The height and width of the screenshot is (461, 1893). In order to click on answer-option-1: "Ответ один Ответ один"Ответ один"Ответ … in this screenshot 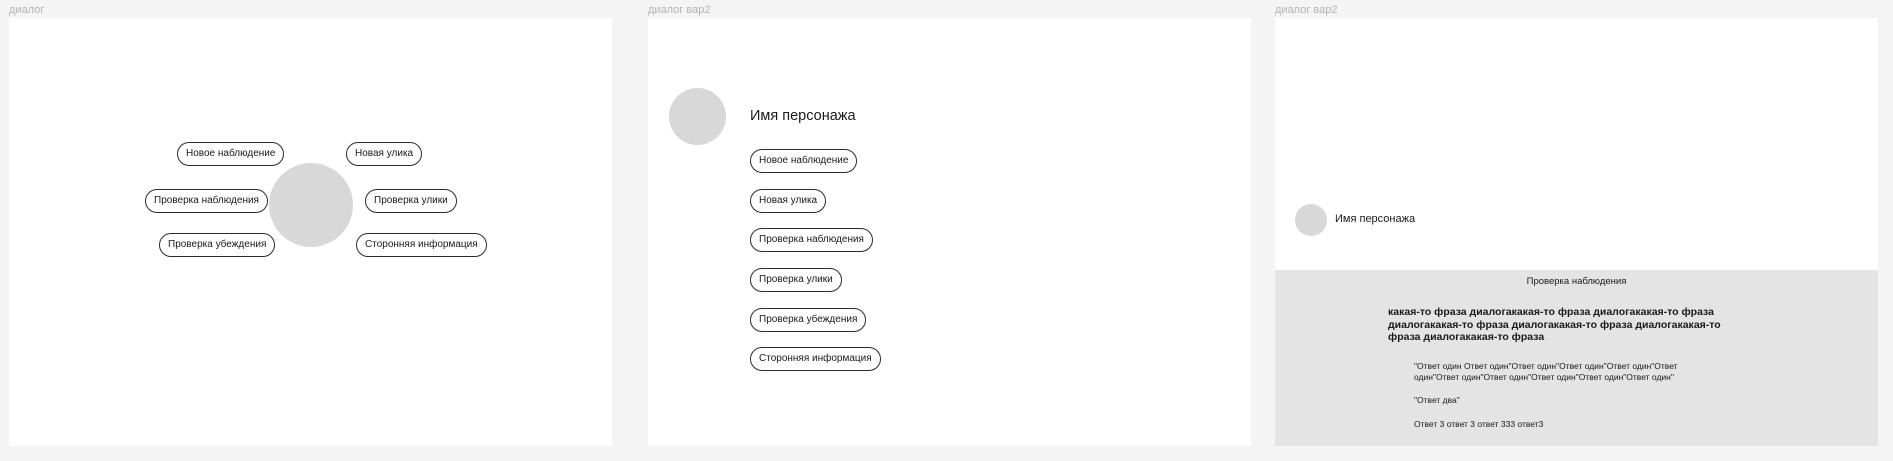, I will do `click(1559, 372)`.